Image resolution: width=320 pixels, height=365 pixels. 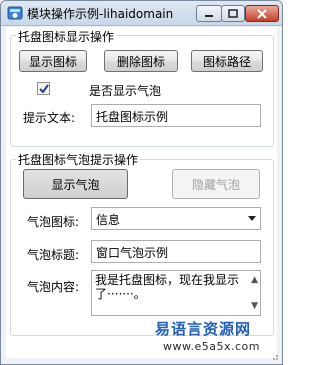 I want to click on bubble-icon-label: 气泡图标:, so click(x=53, y=222).